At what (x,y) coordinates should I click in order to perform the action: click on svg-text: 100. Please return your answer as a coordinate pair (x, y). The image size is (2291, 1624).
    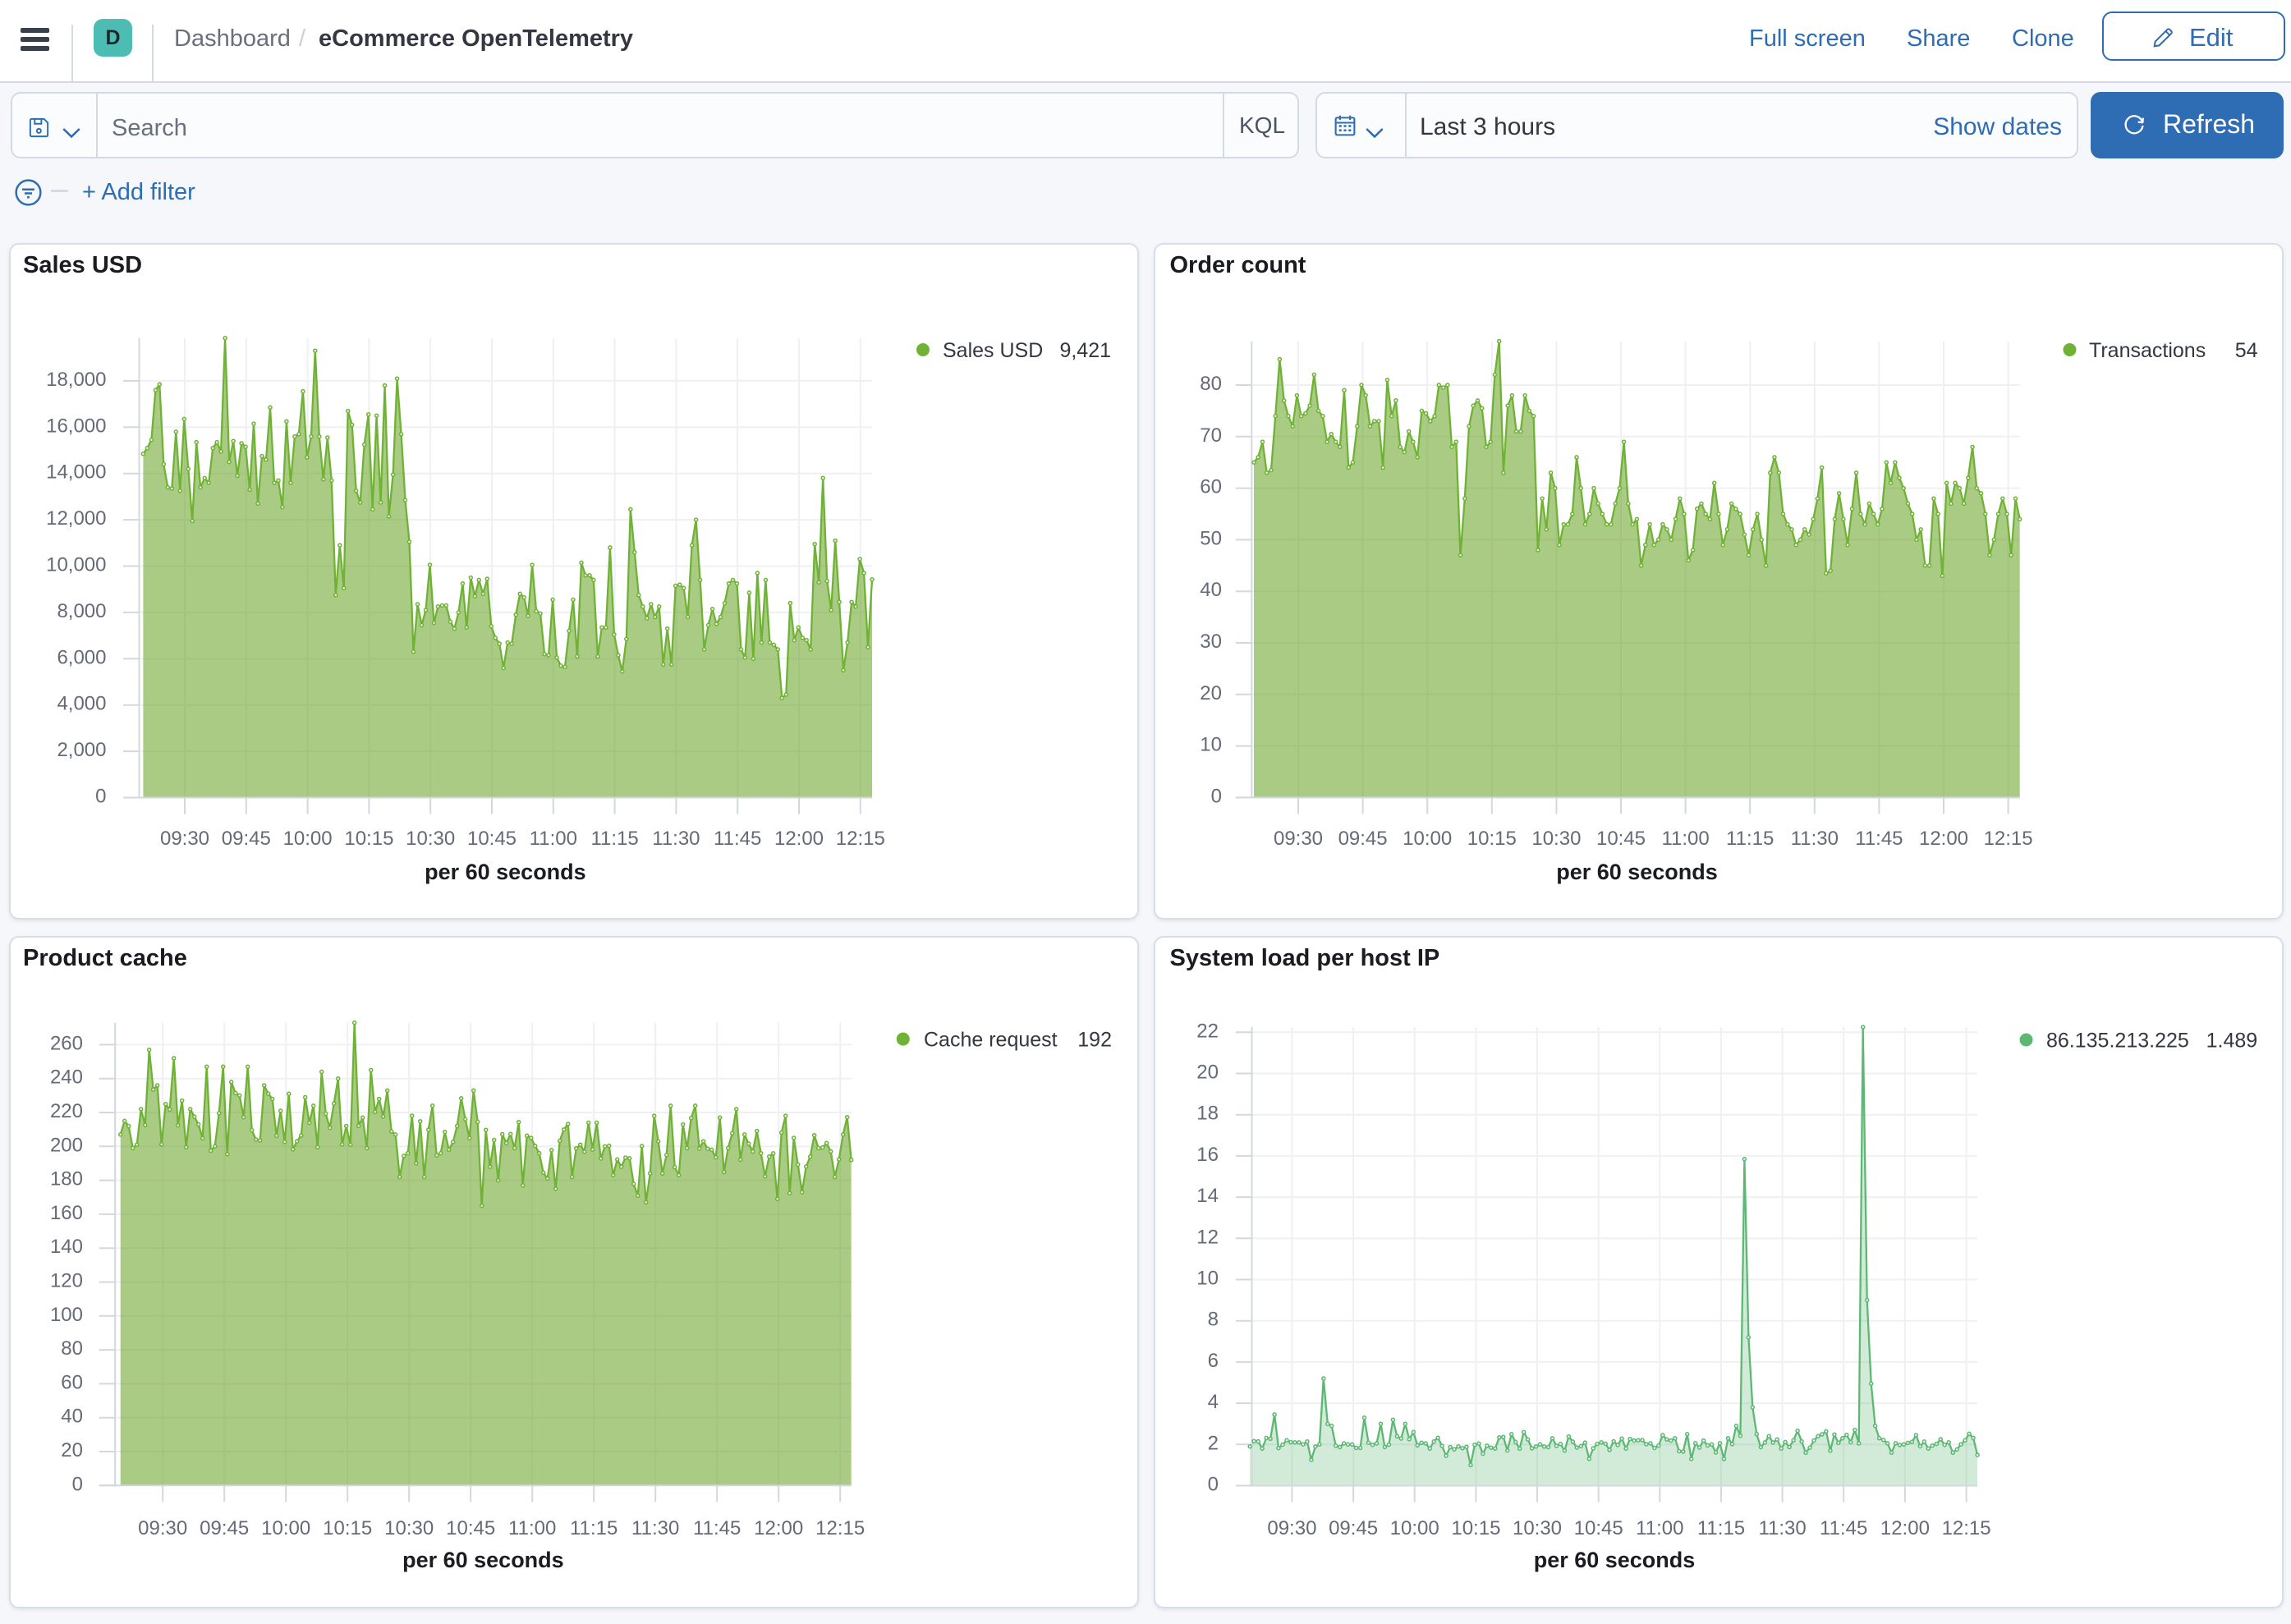
    Looking at the image, I should click on (67, 1315).